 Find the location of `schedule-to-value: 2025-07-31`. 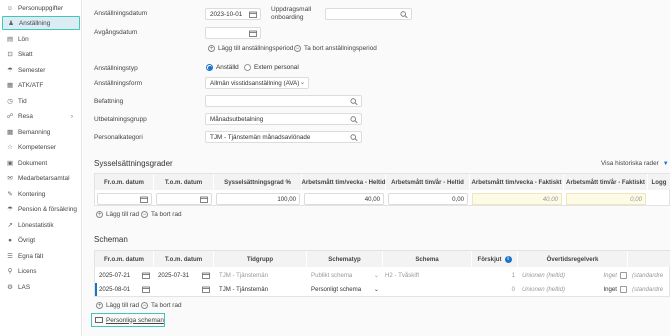

schedule-to-value: 2025-07-31 is located at coordinates (174, 275).